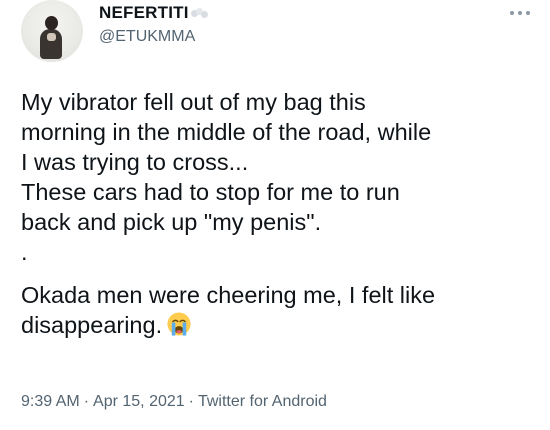  I want to click on display-name: NEFERTITI, so click(154, 13).